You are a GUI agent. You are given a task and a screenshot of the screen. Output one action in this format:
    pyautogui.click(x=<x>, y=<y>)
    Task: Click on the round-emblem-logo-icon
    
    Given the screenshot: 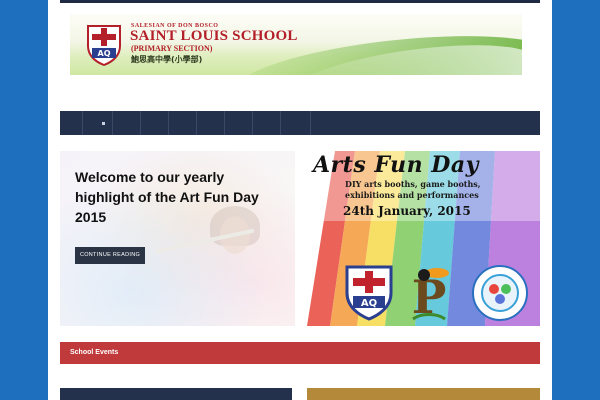 What is the action you would take?
    pyautogui.click(x=500, y=293)
    